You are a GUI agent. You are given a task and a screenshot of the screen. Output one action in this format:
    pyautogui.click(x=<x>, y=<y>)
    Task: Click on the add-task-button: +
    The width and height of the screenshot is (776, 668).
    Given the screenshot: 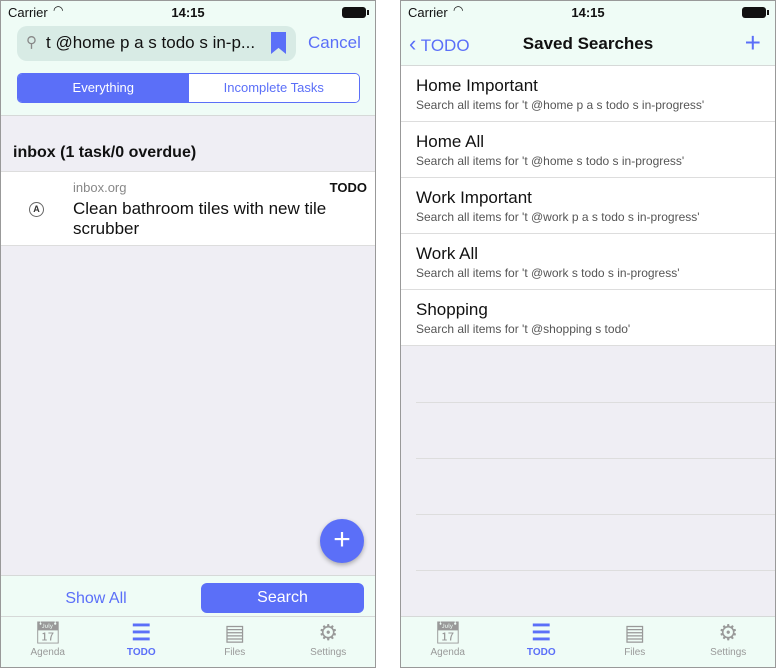 What is the action you would take?
    pyautogui.click(x=342, y=541)
    